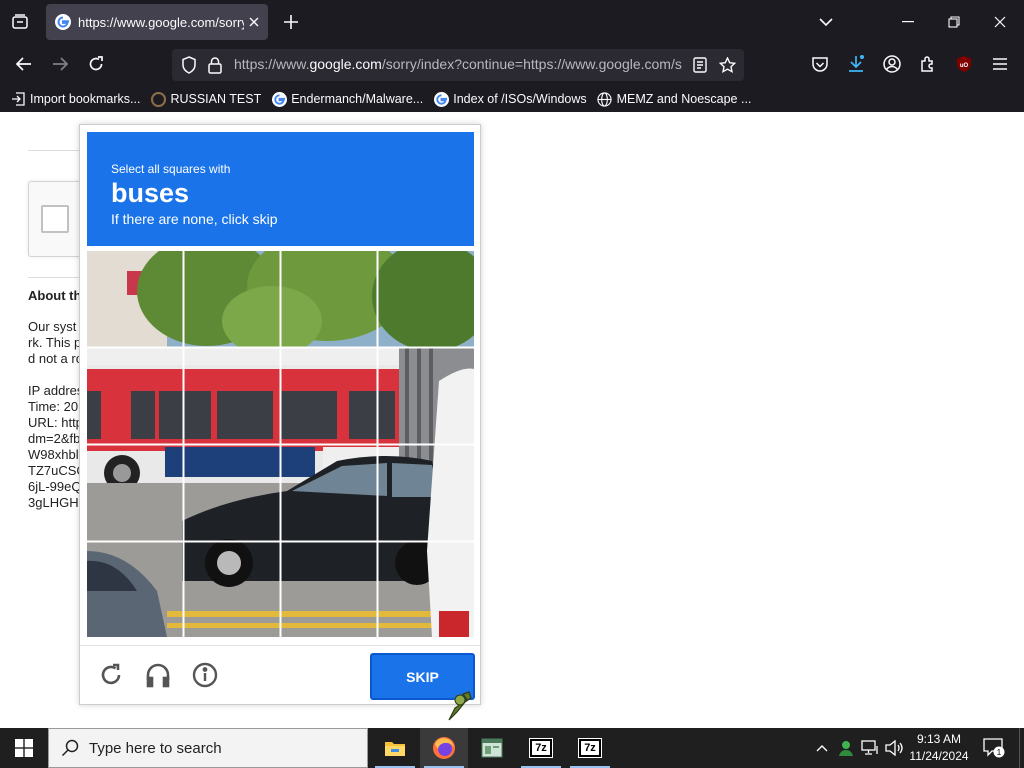  I want to click on import-icon, so click(18, 99).